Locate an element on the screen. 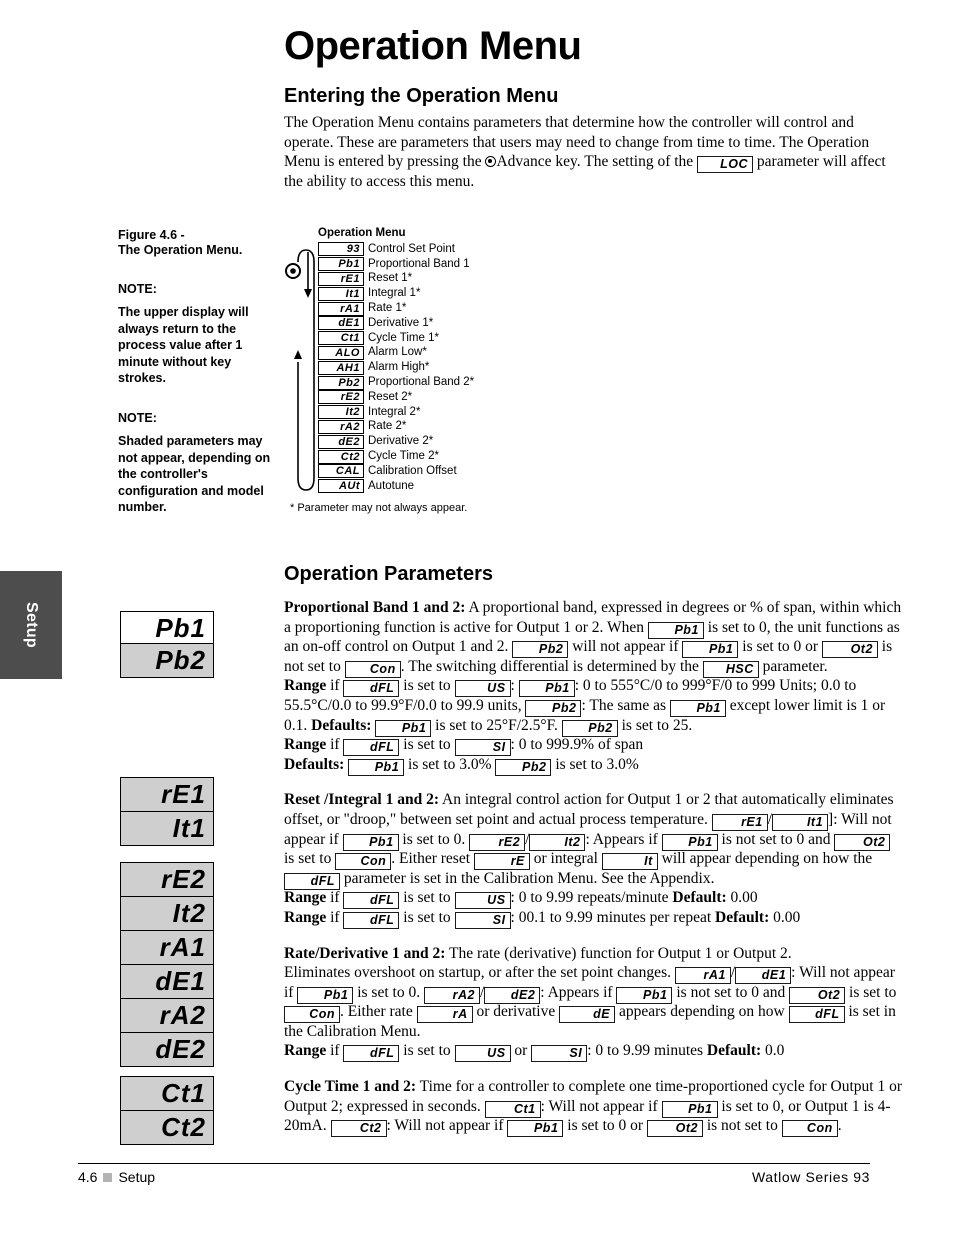 The image size is (954, 1235). pb-t15: is set to 25°F/2.5°F. is located at coordinates (496, 725).